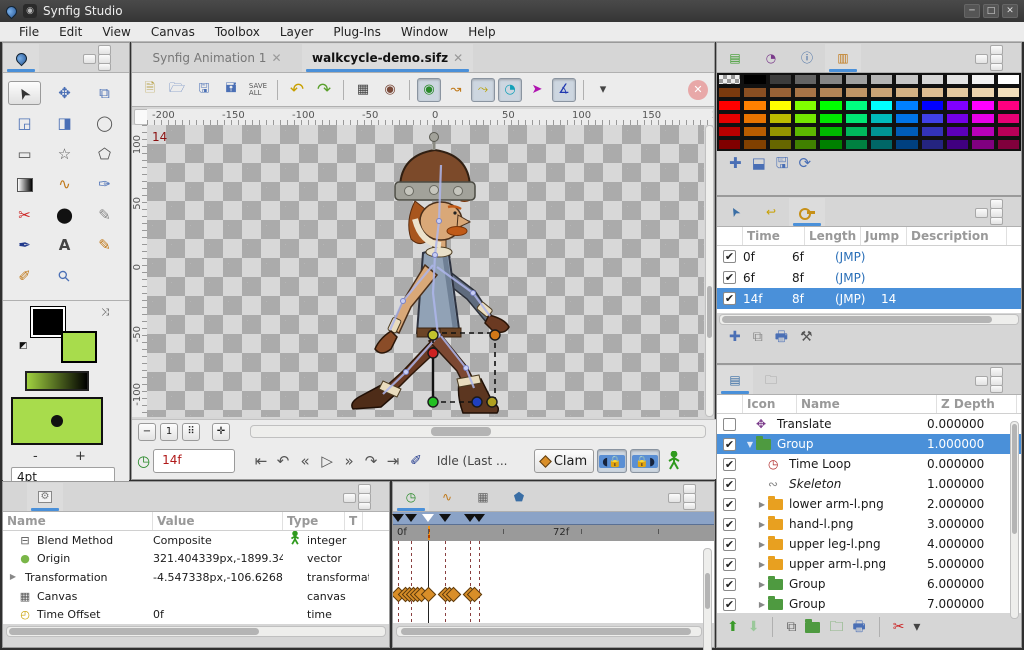 This screenshot has width=1024, height=650. What do you see at coordinates (729, 504) in the screenshot?
I see `layer-visibility-checkbox: ✔` at bounding box center [729, 504].